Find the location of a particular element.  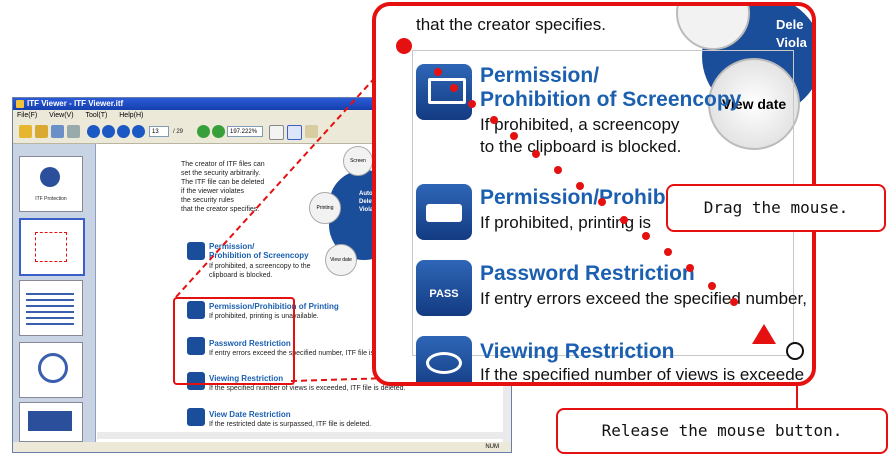

printer-shape is located at coordinates (444, 213).